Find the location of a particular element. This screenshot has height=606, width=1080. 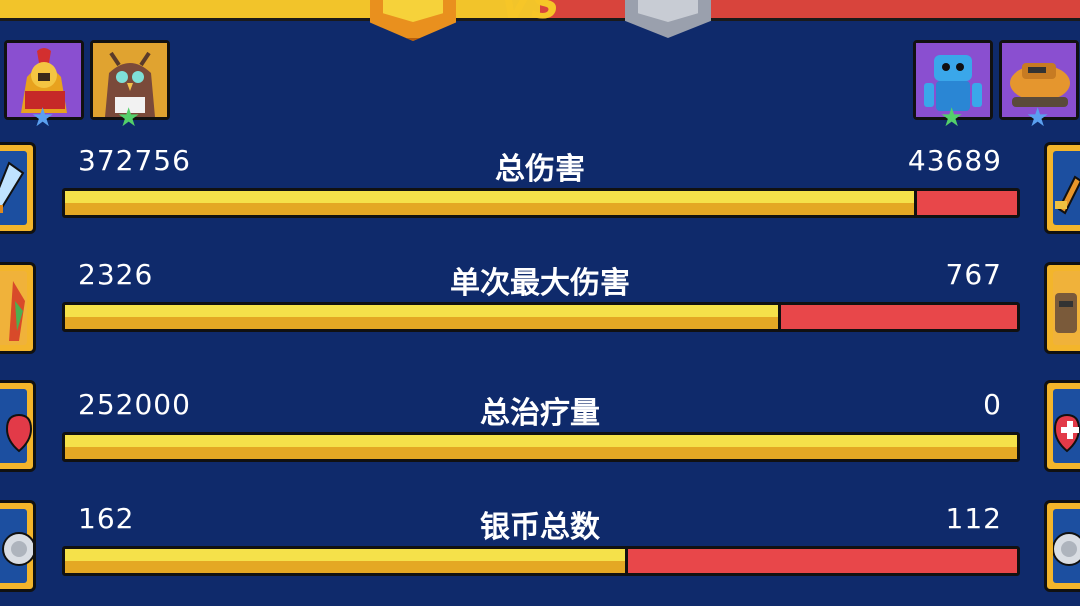

max-single-damage-label: 单次最大伤害 is located at coordinates (540, 283).